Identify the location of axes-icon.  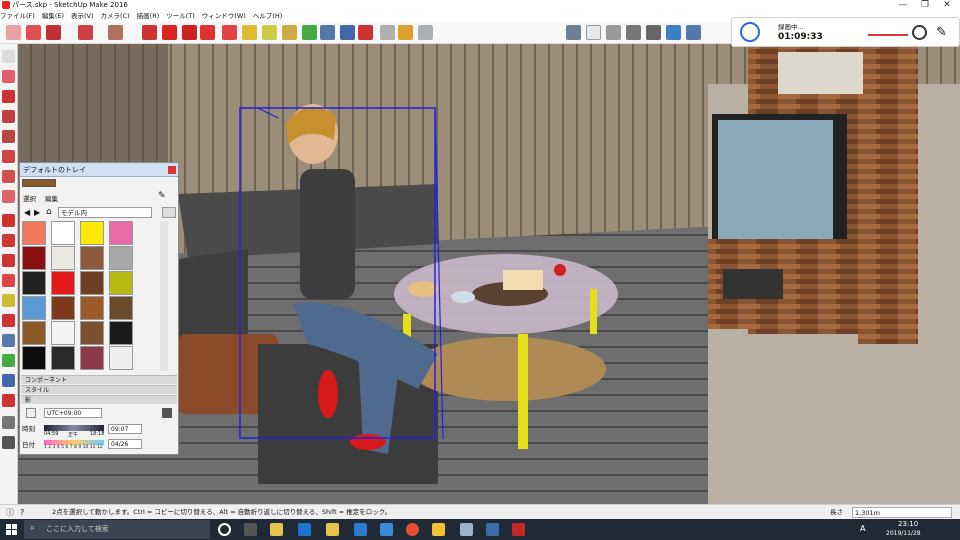
(8, 340).